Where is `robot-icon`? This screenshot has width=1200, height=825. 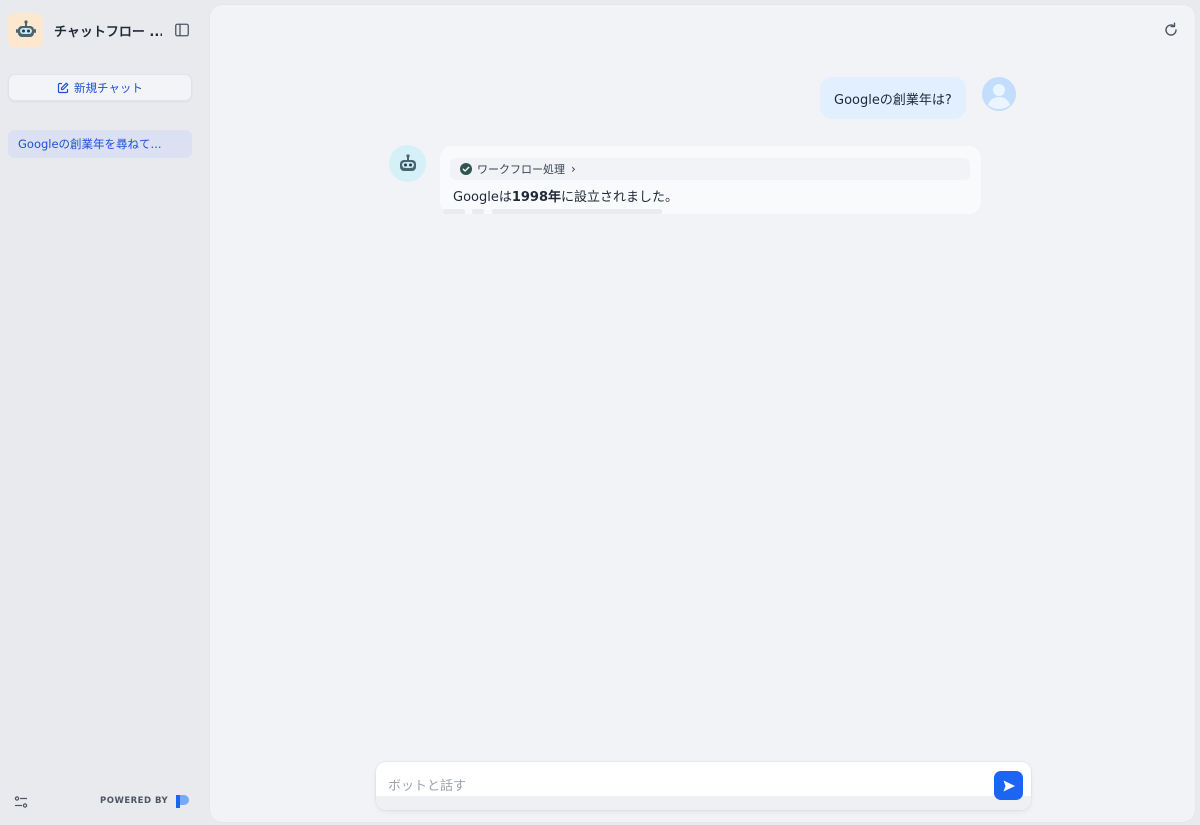
robot-icon is located at coordinates (25, 30).